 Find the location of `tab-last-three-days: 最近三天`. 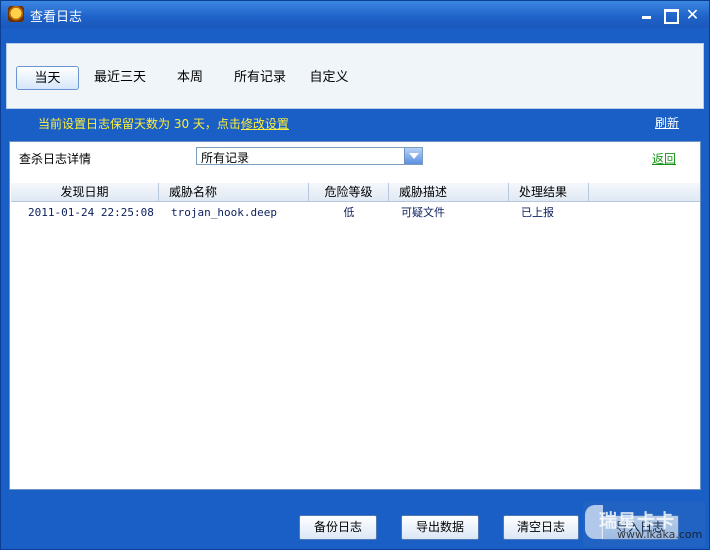

tab-last-three-days: 最近三天 is located at coordinates (120, 78).